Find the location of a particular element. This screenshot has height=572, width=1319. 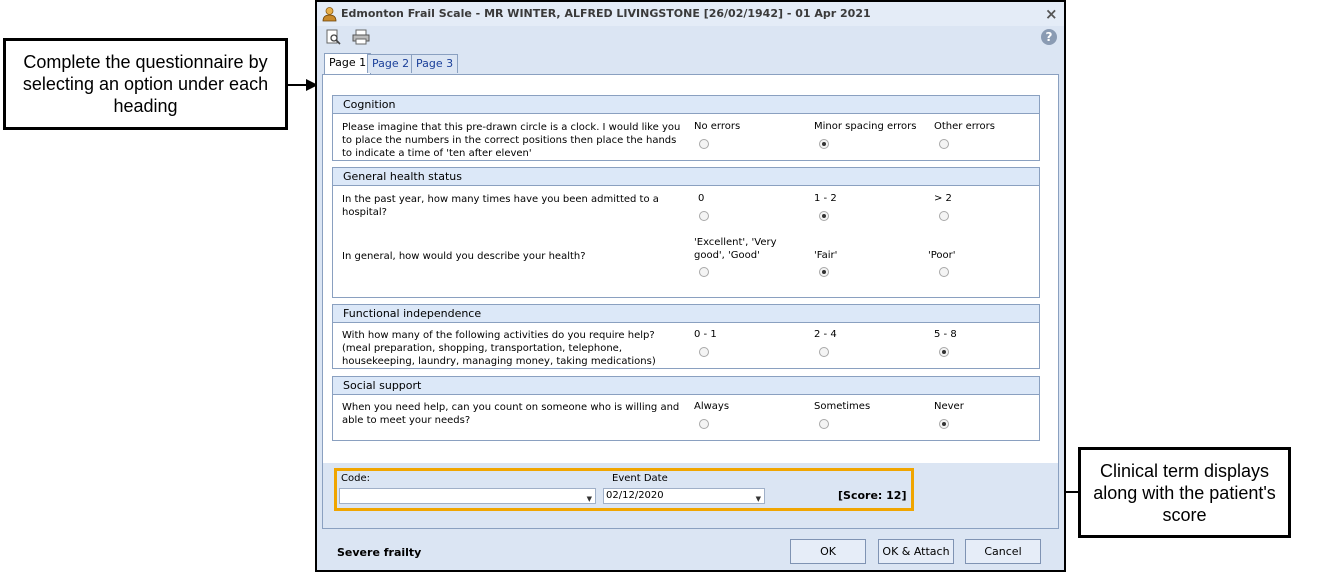

option-label: Minor spacing errors is located at coordinates (865, 126).